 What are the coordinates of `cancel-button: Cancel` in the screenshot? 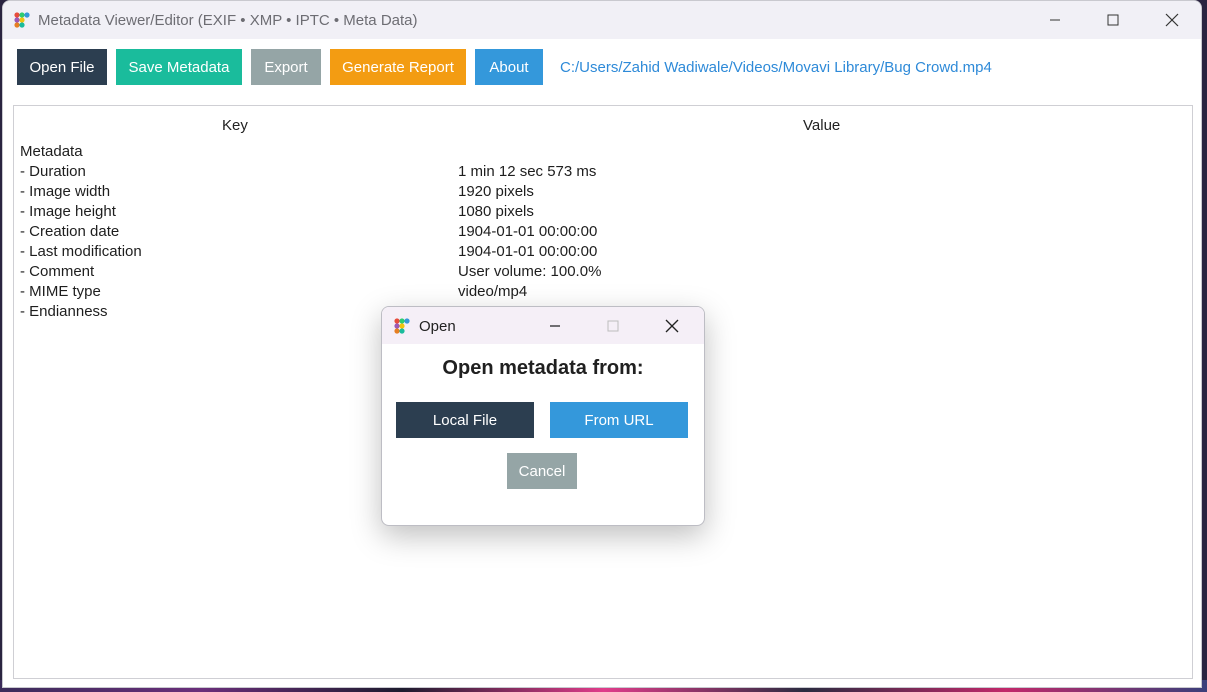 It's located at (542, 471).